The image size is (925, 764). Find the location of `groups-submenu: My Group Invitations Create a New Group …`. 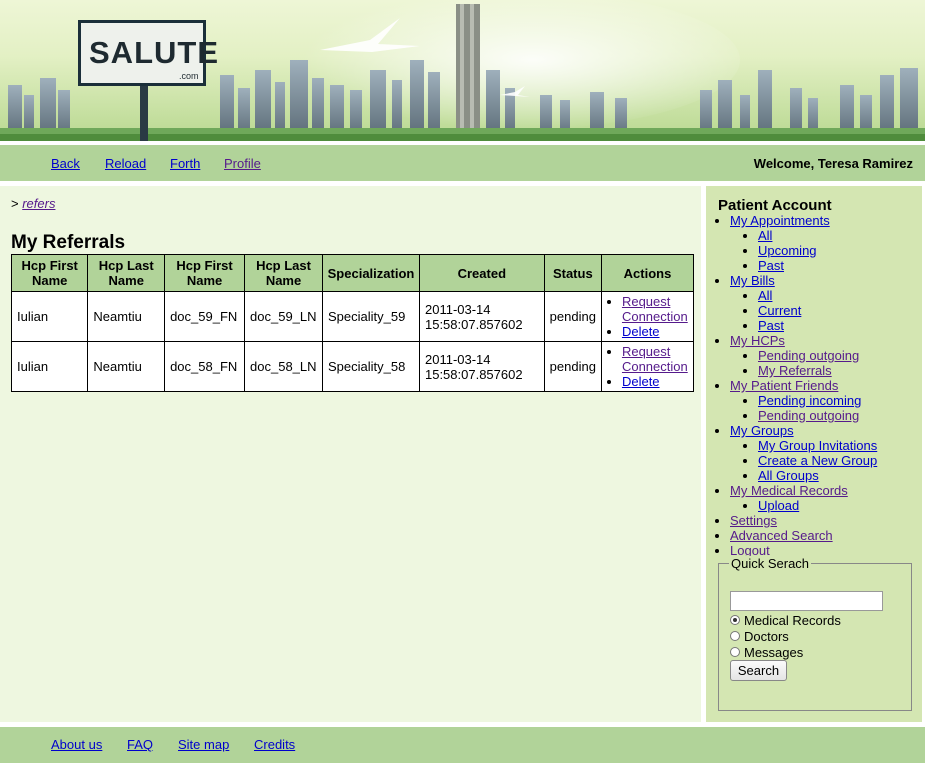

groups-submenu: My Group Invitations Create a New Group … is located at coordinates (803, 460).